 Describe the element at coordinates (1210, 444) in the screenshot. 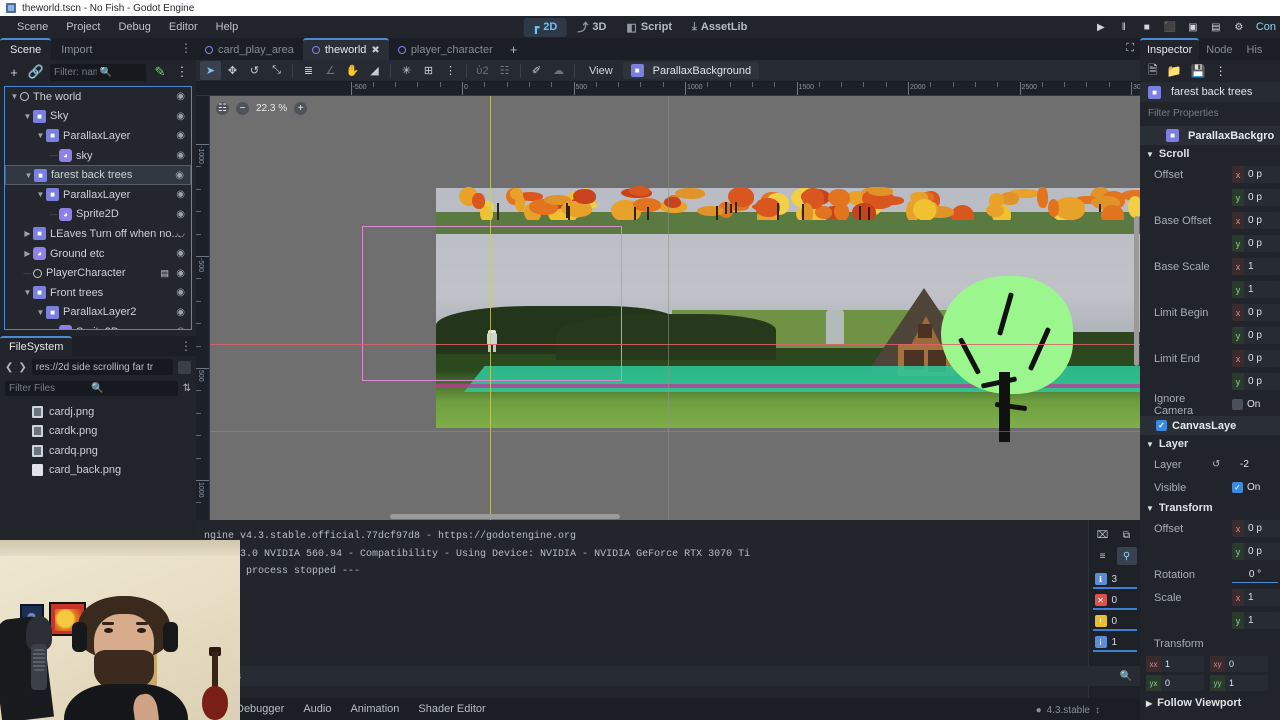

I see `inspector-section-layer: ▼ Layer` at that location.